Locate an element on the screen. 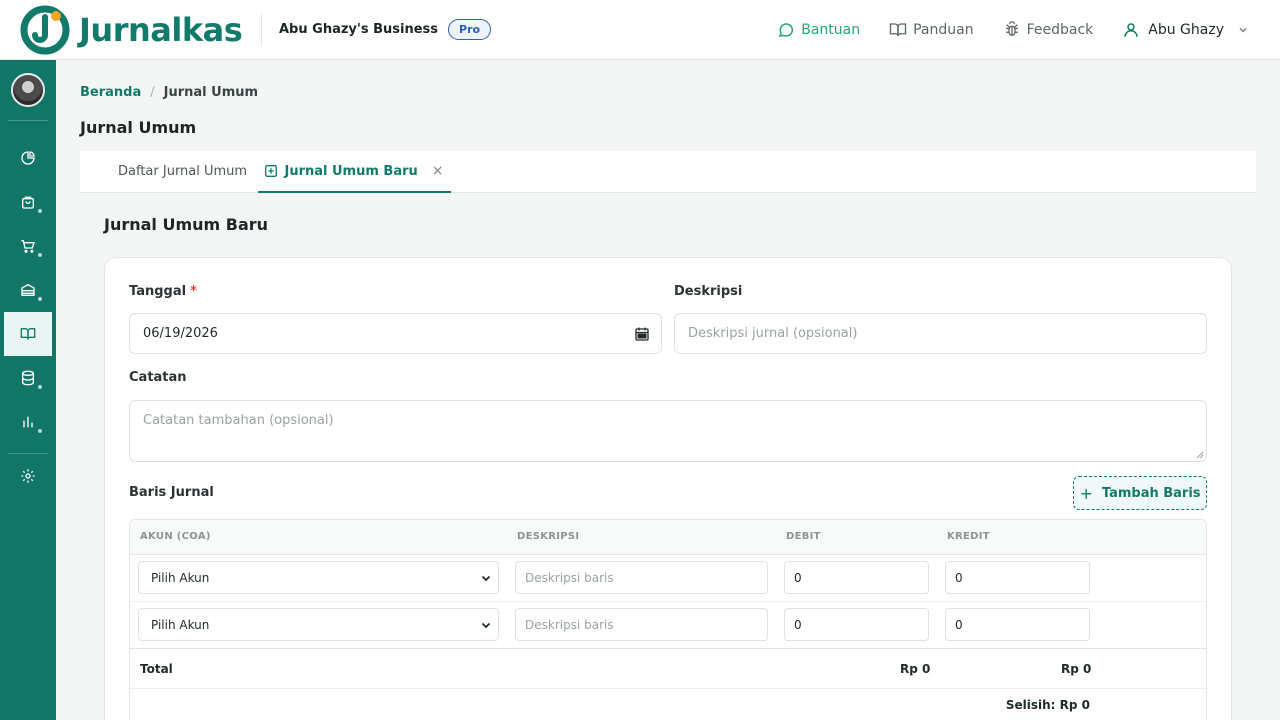 This screenshot has width=1280, height=720. add-line-button: + Tambah Baris is located at coordinates (1140, 493).